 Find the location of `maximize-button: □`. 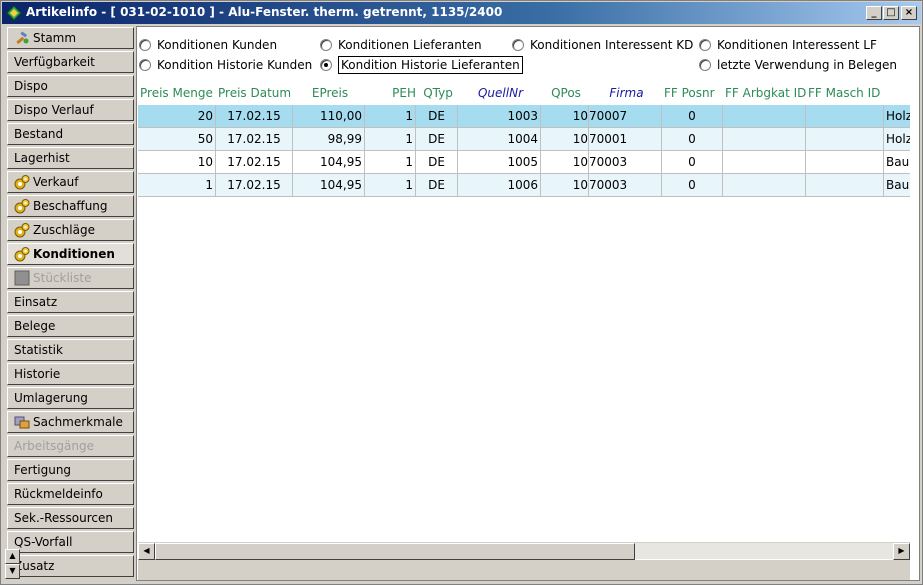

maximize-button: □ is located at coordinates (891, 13).